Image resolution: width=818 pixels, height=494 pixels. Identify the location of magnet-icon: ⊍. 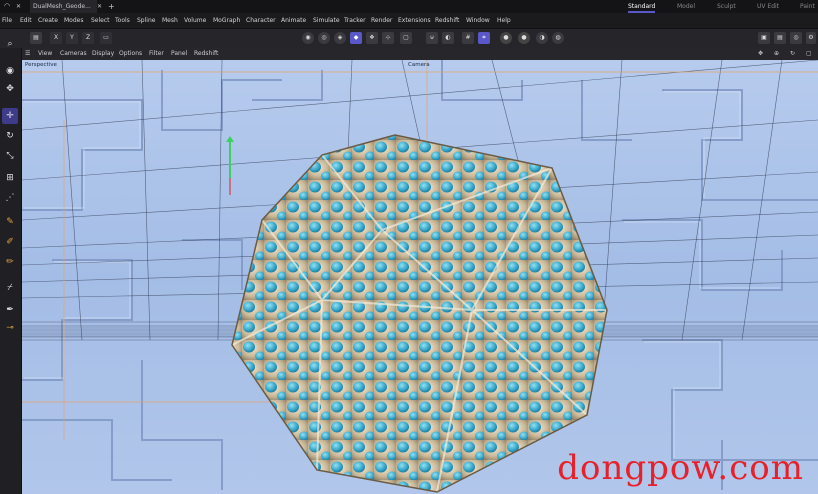
(432, 38).